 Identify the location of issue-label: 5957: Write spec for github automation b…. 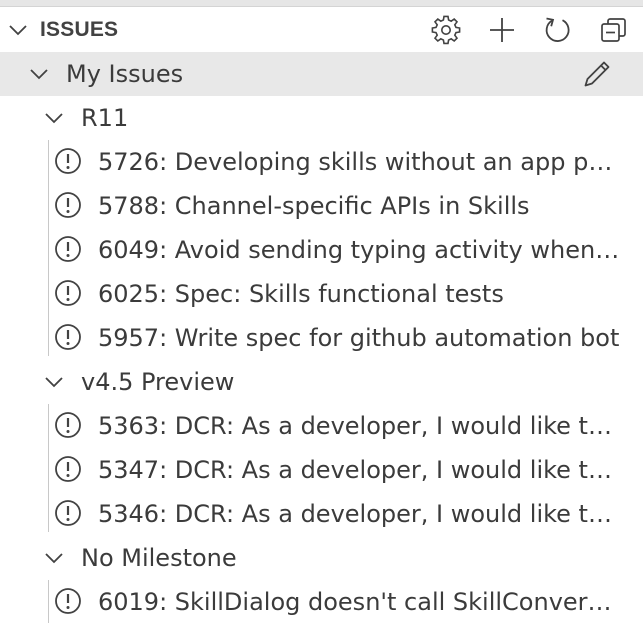
(359, 338).